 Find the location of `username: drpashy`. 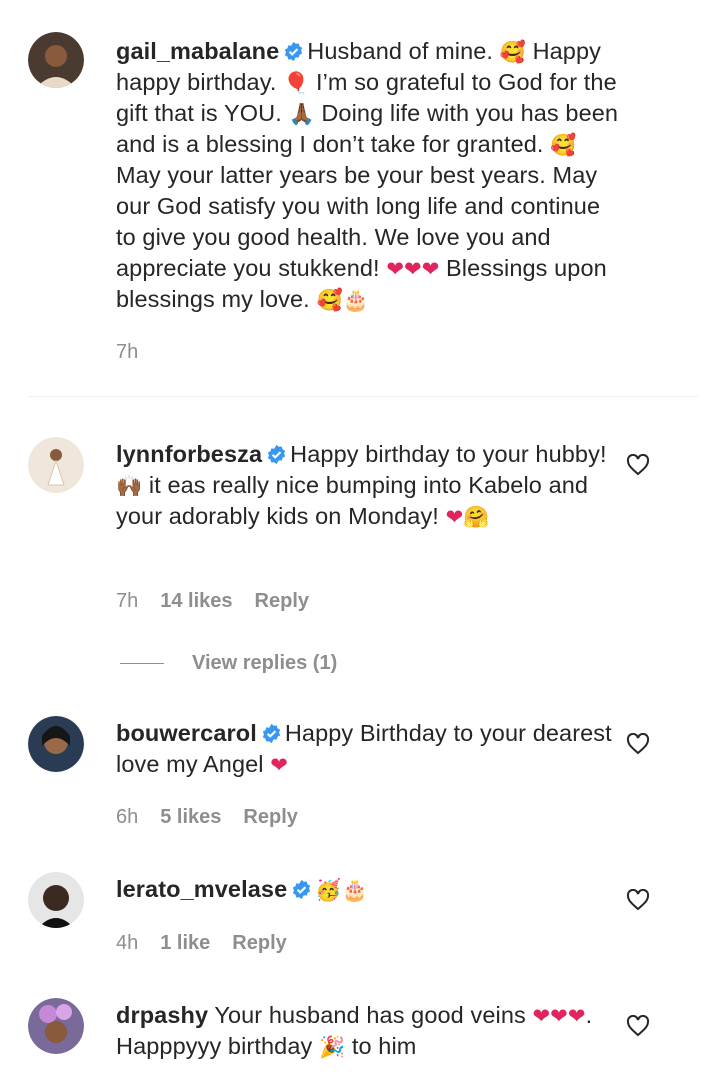

username: drpashy is located at coordinates (162, 1015).